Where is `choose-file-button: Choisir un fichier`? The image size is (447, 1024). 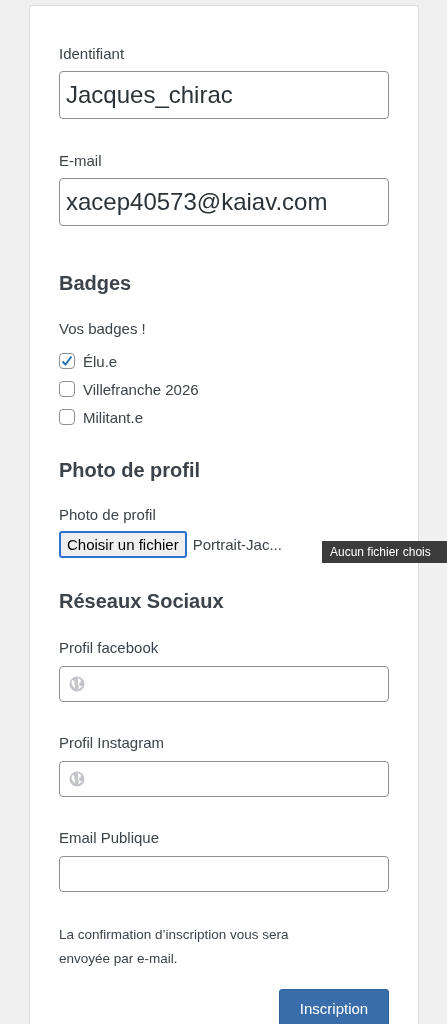 choose-file-button: Choisir un fichier is located at coordinates (123, 544).